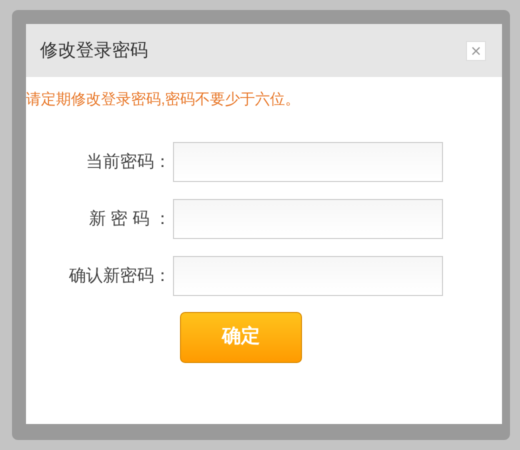 Image resolution: width=520 pixels, height=450 pixels. What do you see at coordinates (120, 275) in the screenshot?
I see `field-label: 确认新密码：` at bounding box center [120, 275].